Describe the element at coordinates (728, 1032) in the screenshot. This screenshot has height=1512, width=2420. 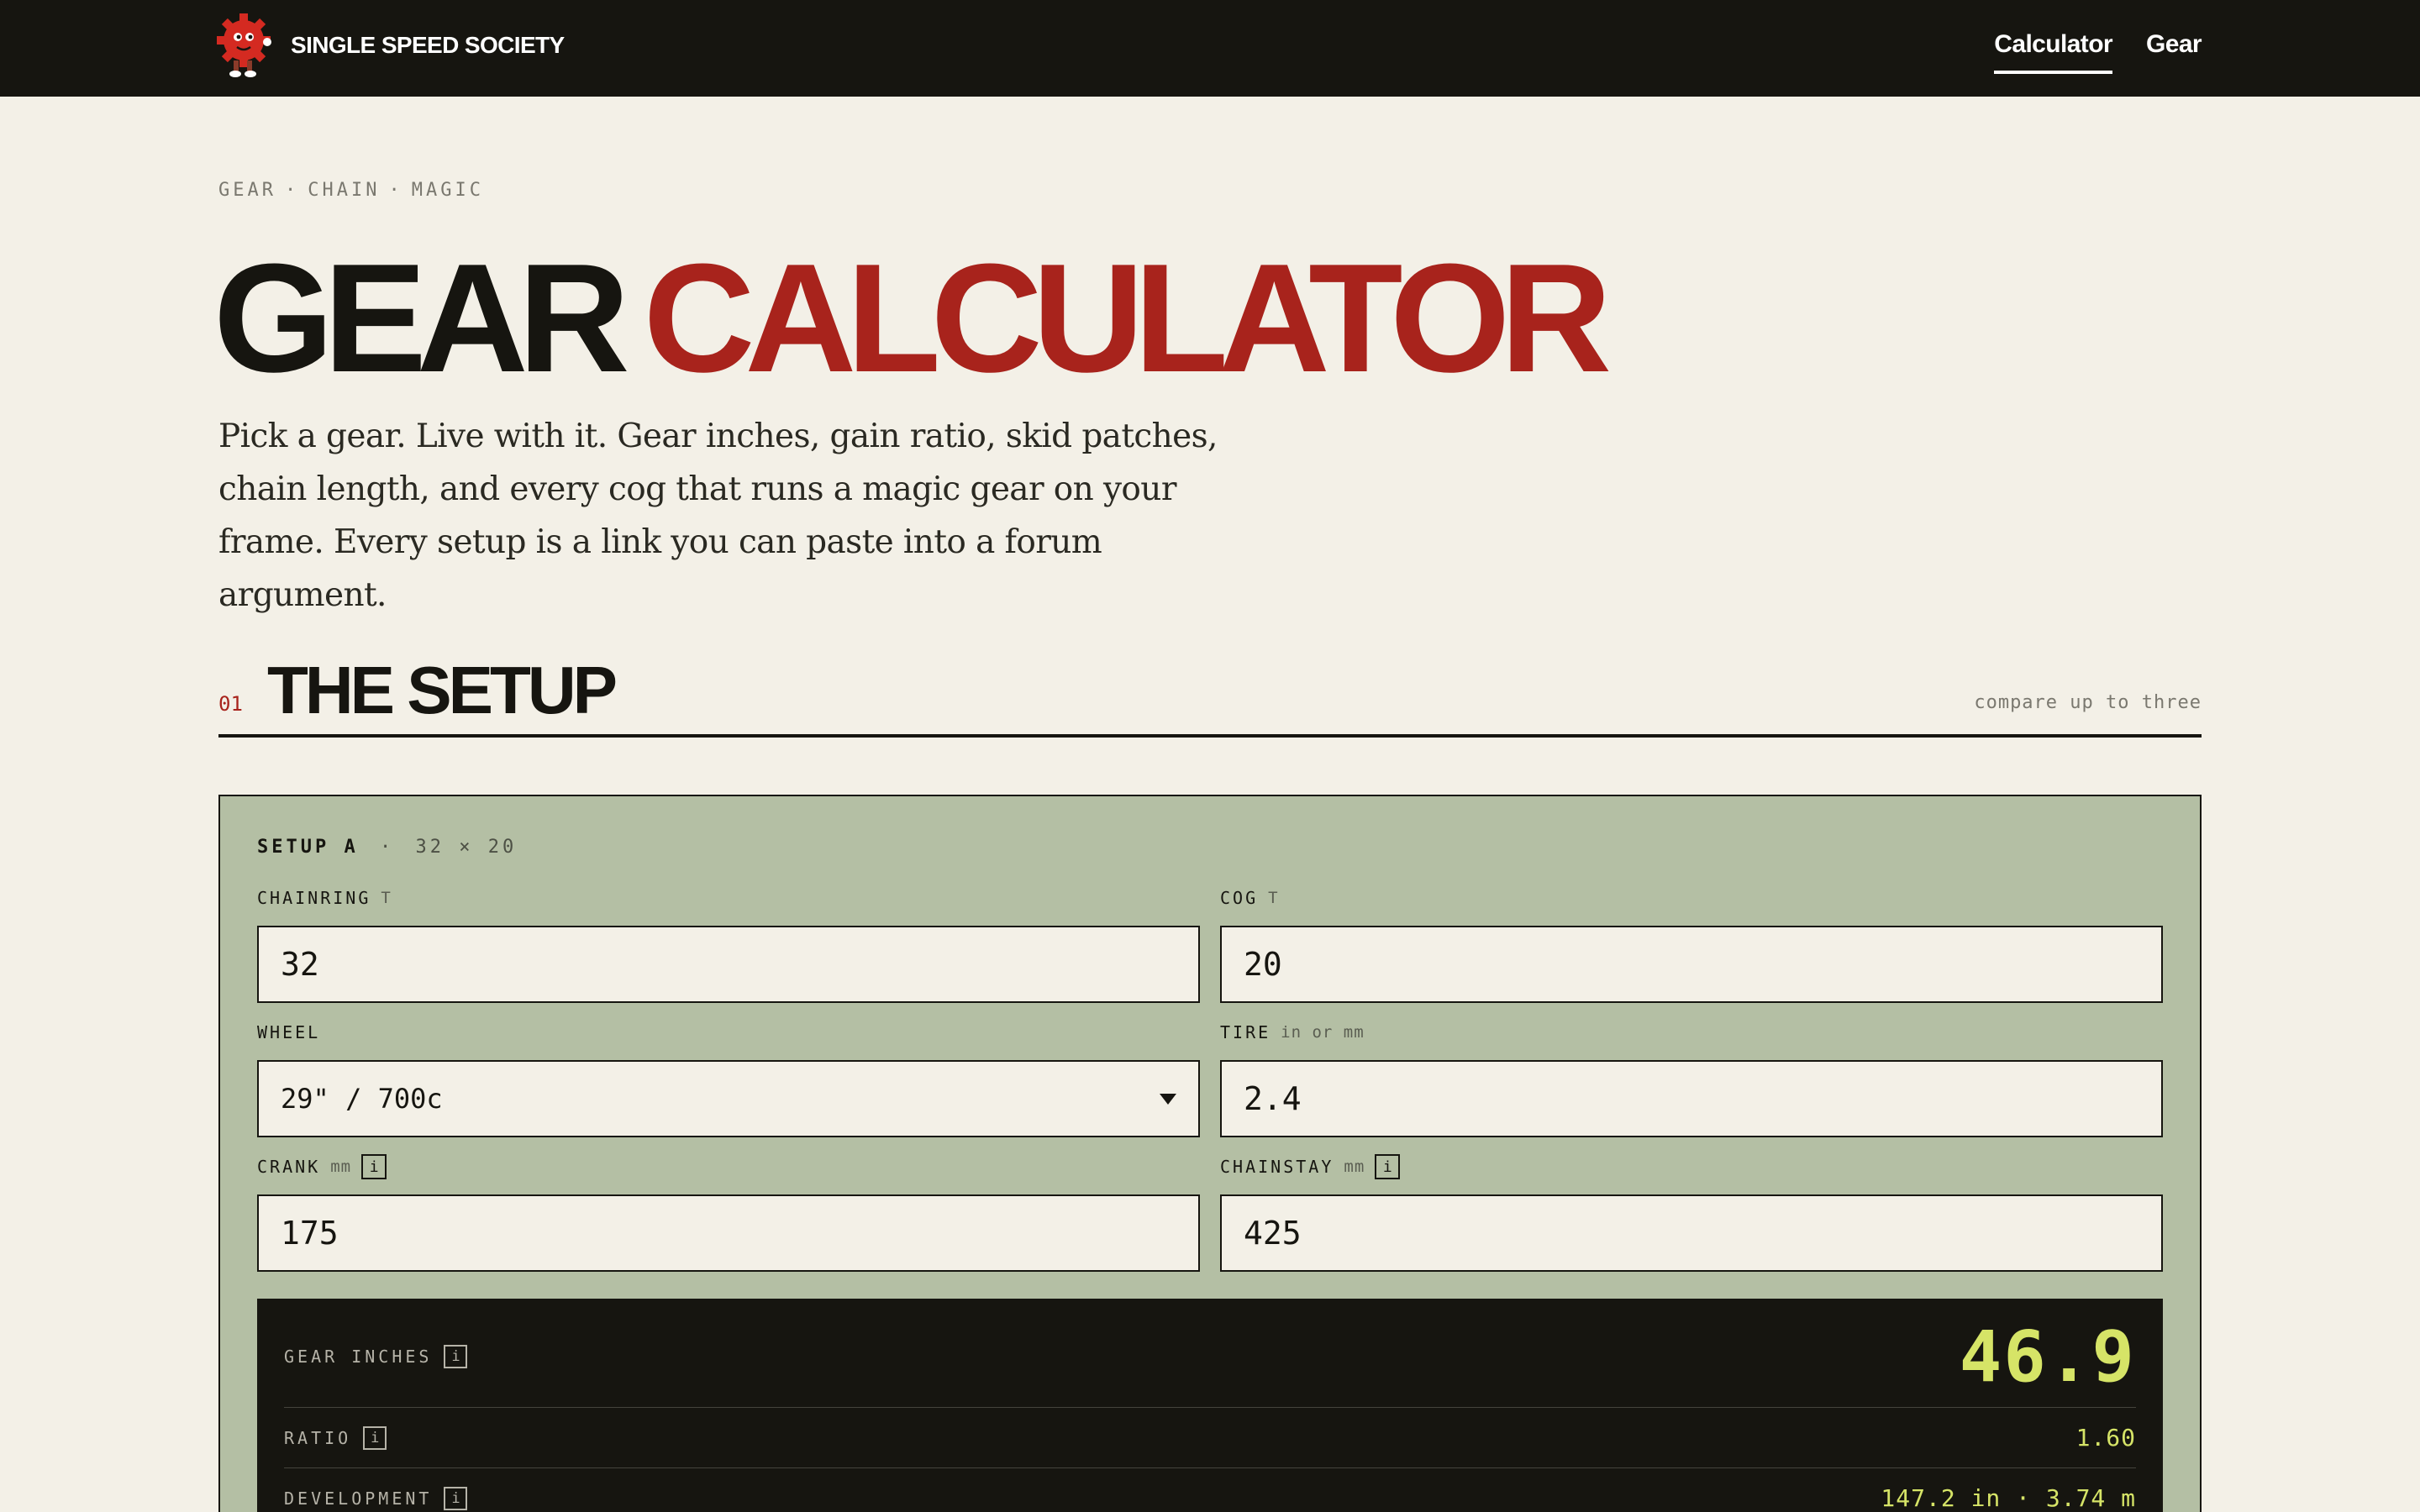
I see `wheel-label-row: WHEEL` at that location.